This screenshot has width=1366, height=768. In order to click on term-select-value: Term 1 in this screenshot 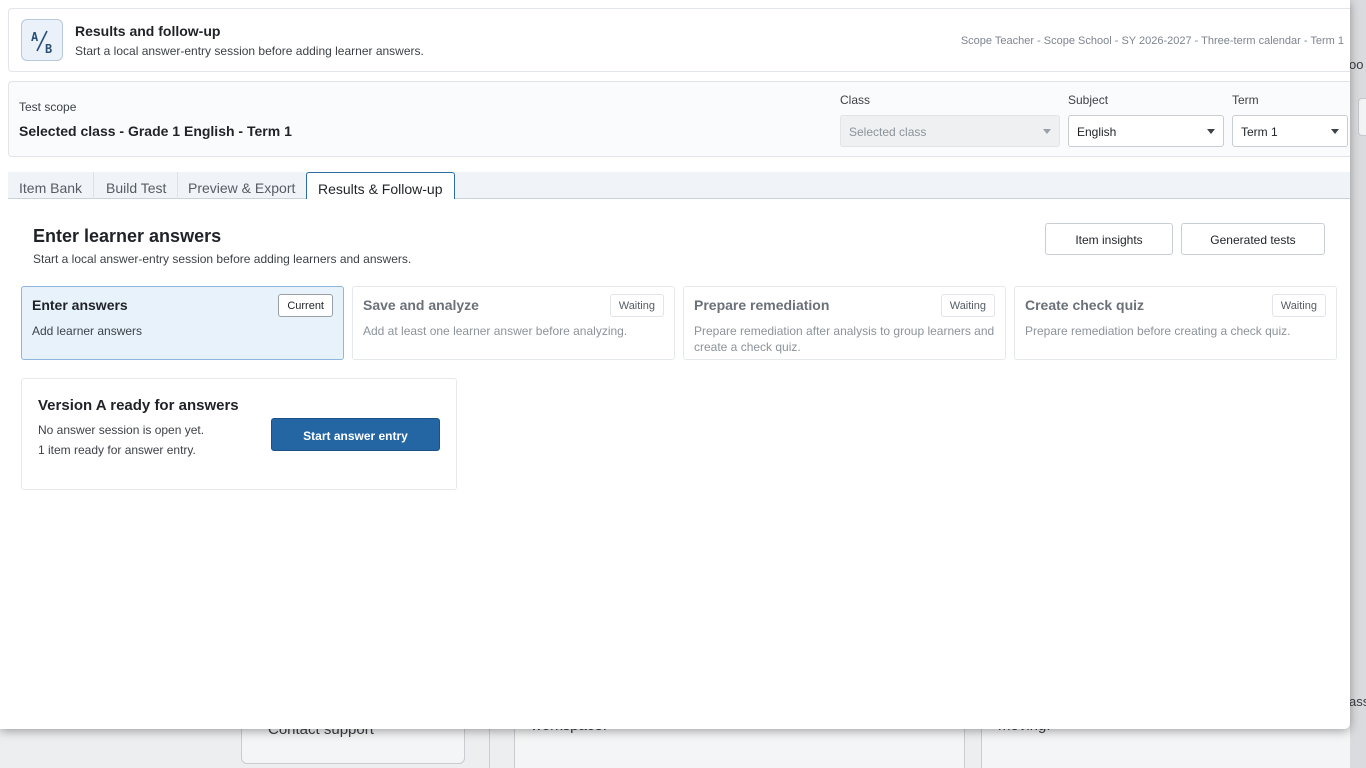, I will do `click(1259, 132)`.